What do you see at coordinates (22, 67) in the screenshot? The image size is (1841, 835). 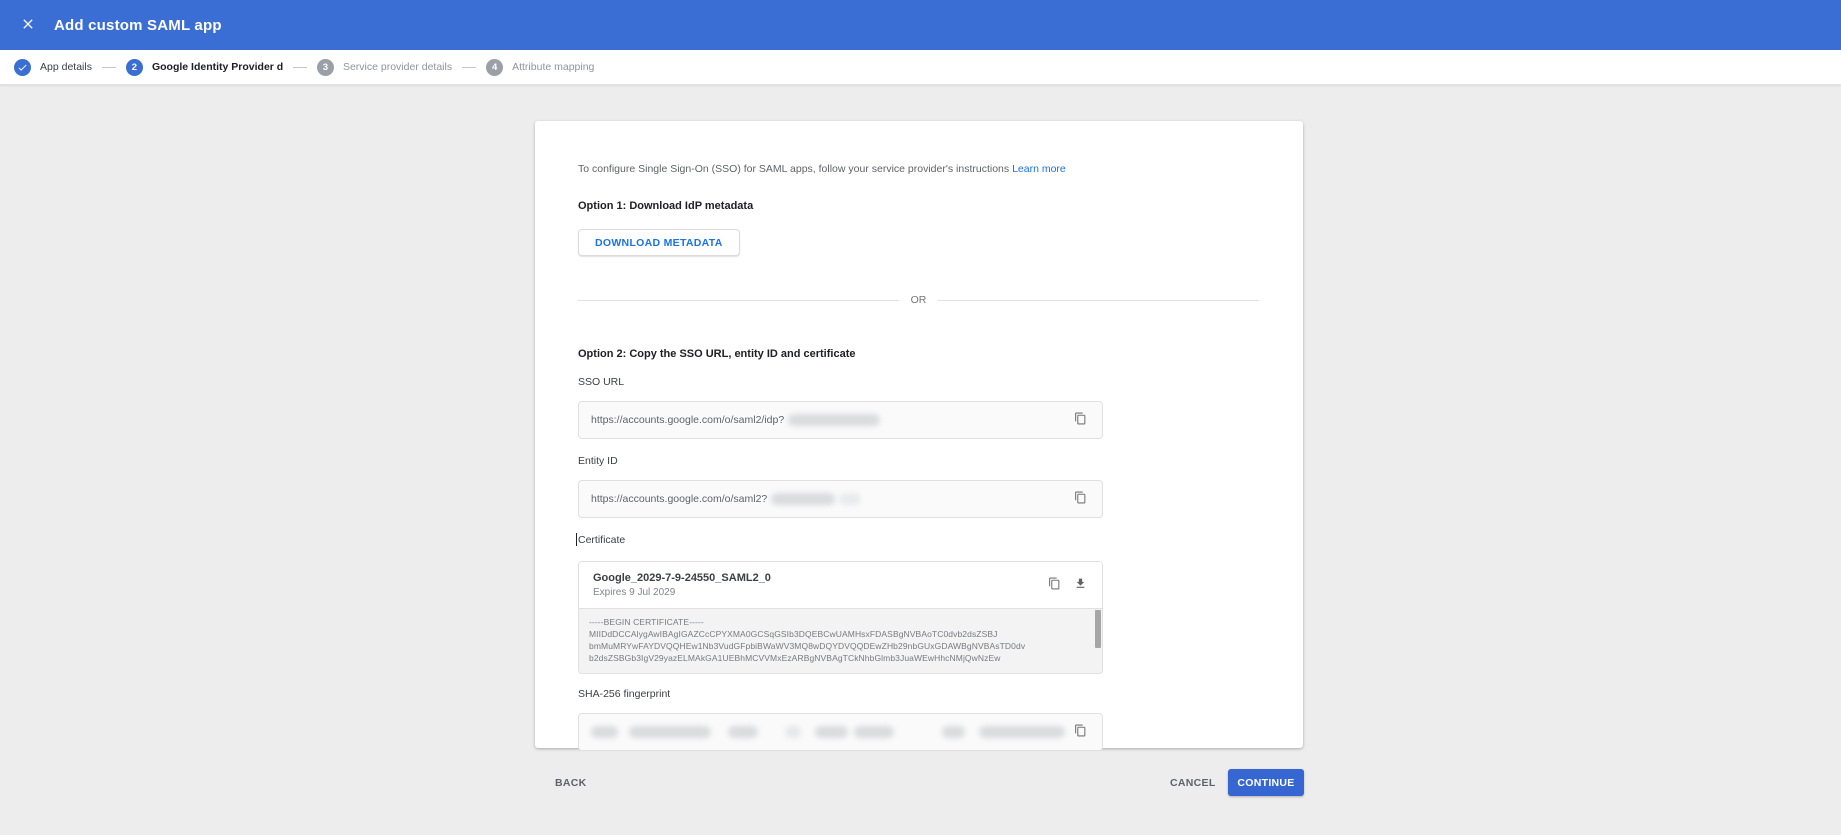 I see `step-completed-check-icon` at bounding box center [22, 67].